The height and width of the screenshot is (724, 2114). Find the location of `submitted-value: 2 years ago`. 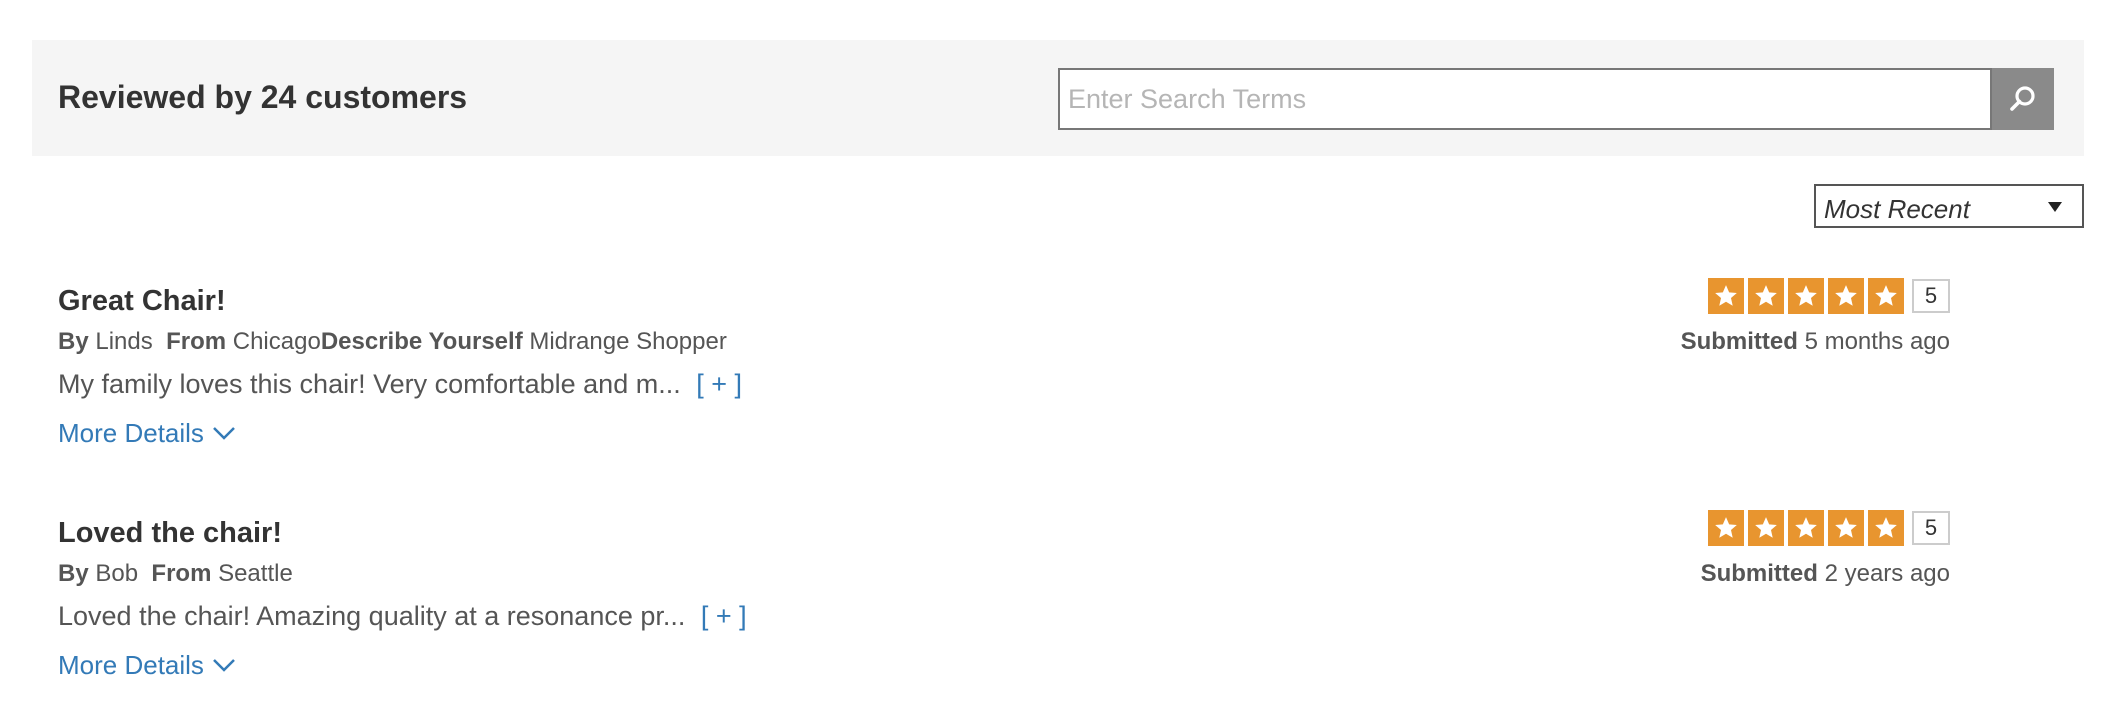

submitted-value: 2 years ago is located at coordinates (1887, 573).